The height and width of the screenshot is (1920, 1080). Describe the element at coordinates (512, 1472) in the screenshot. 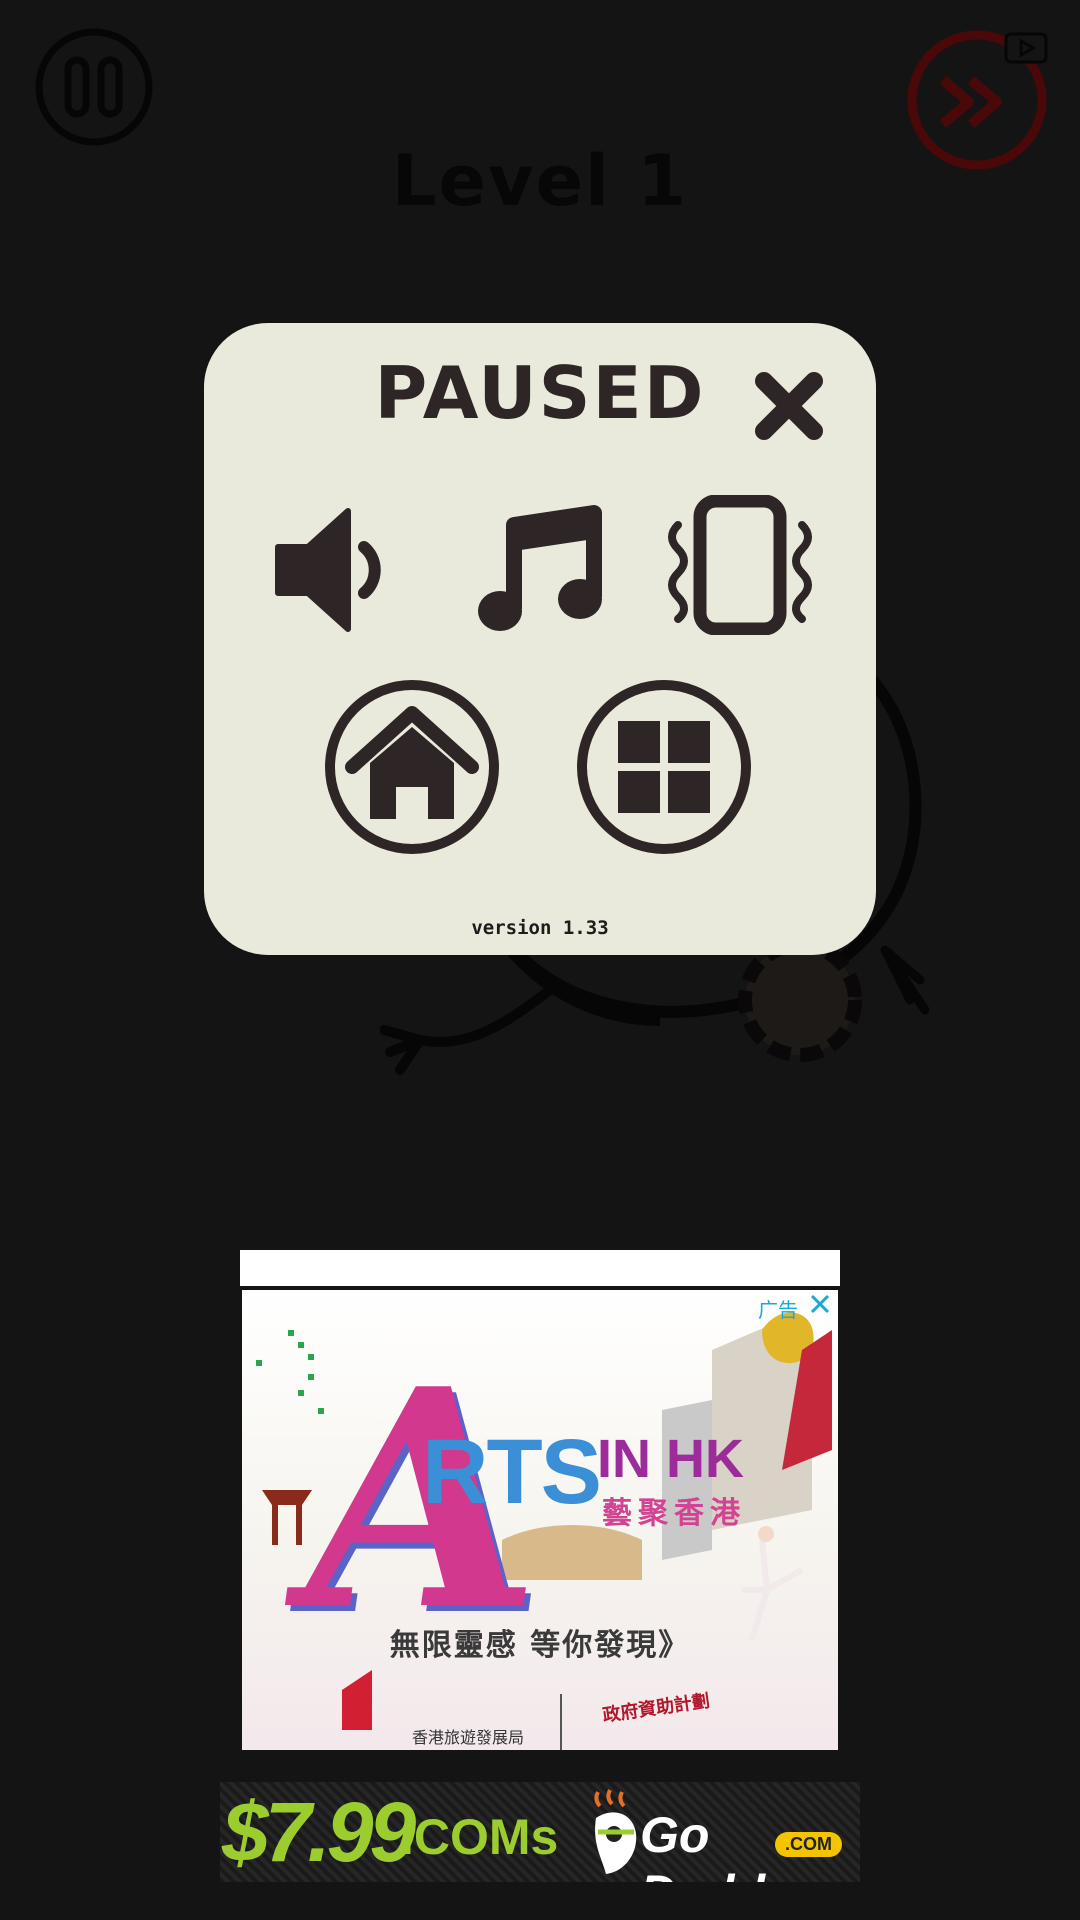

I see `ad-headline-rts: RTS` at that location.